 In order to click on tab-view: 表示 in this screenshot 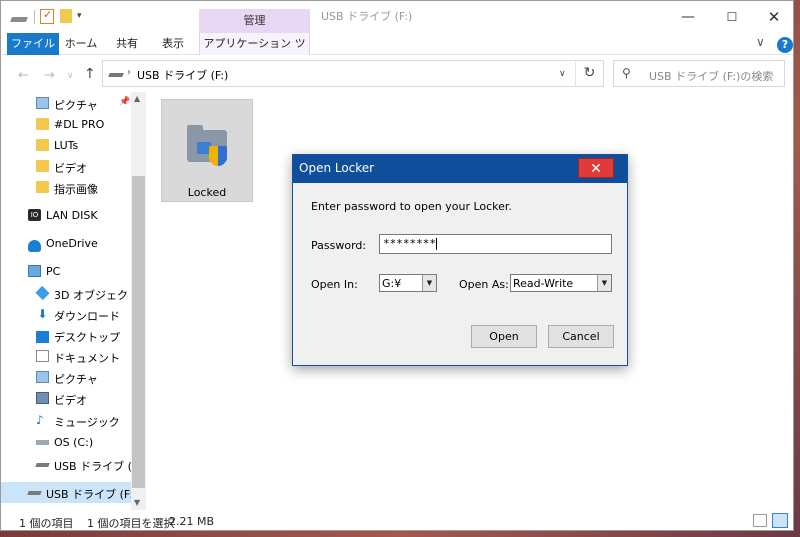, I will do `click(173, 44)`.